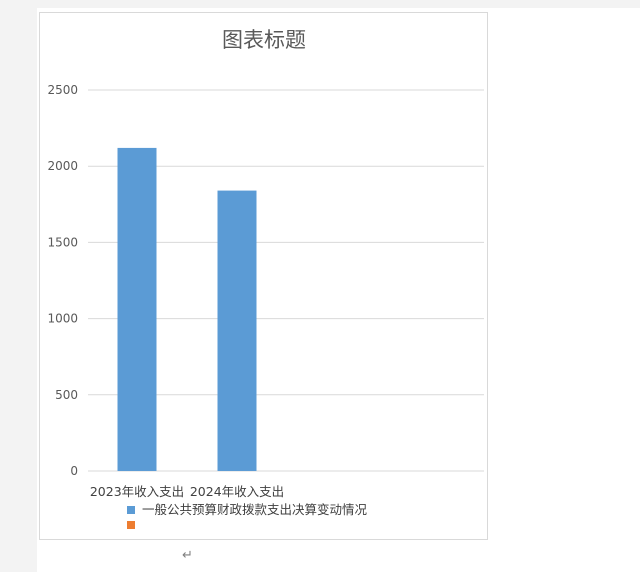 Image resolution: width=640 pixels, height=572 pixels. Describe the element at coordinates (264, 40) in the screenshot. I see `chart-title: 图表标题` at that location.